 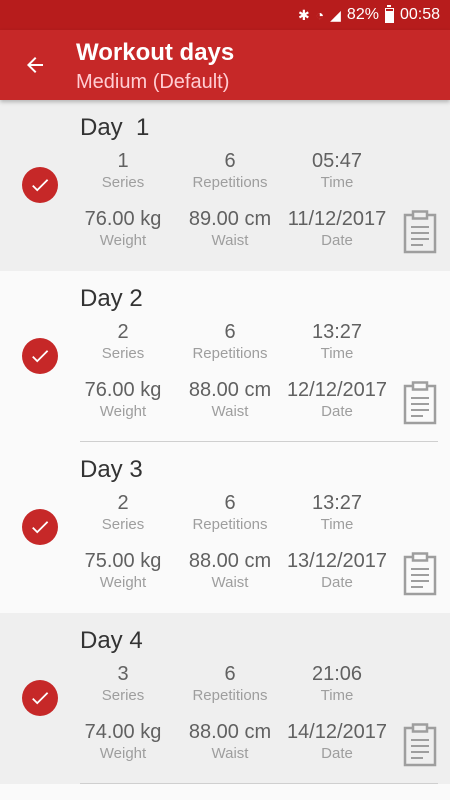 I want to click on date-value: 12/12/2017, so click(x=337, y=390).